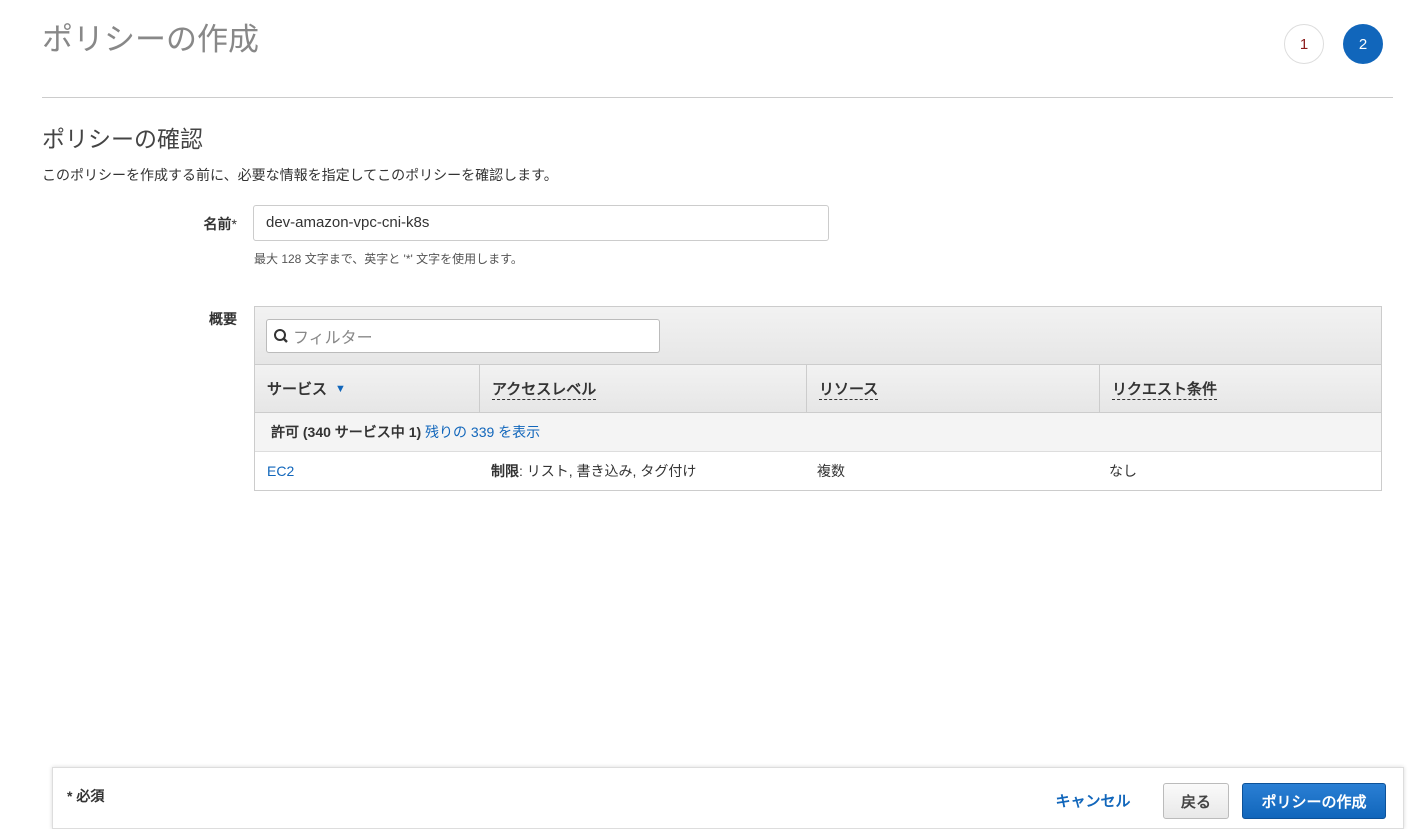 The image size is (1415, 829). Describe the element at coordinates (818, 432) in the screenshot. I see `allow-group-row: 許可 (340 サービス中 1) 残りの 339 を表示` at that location.